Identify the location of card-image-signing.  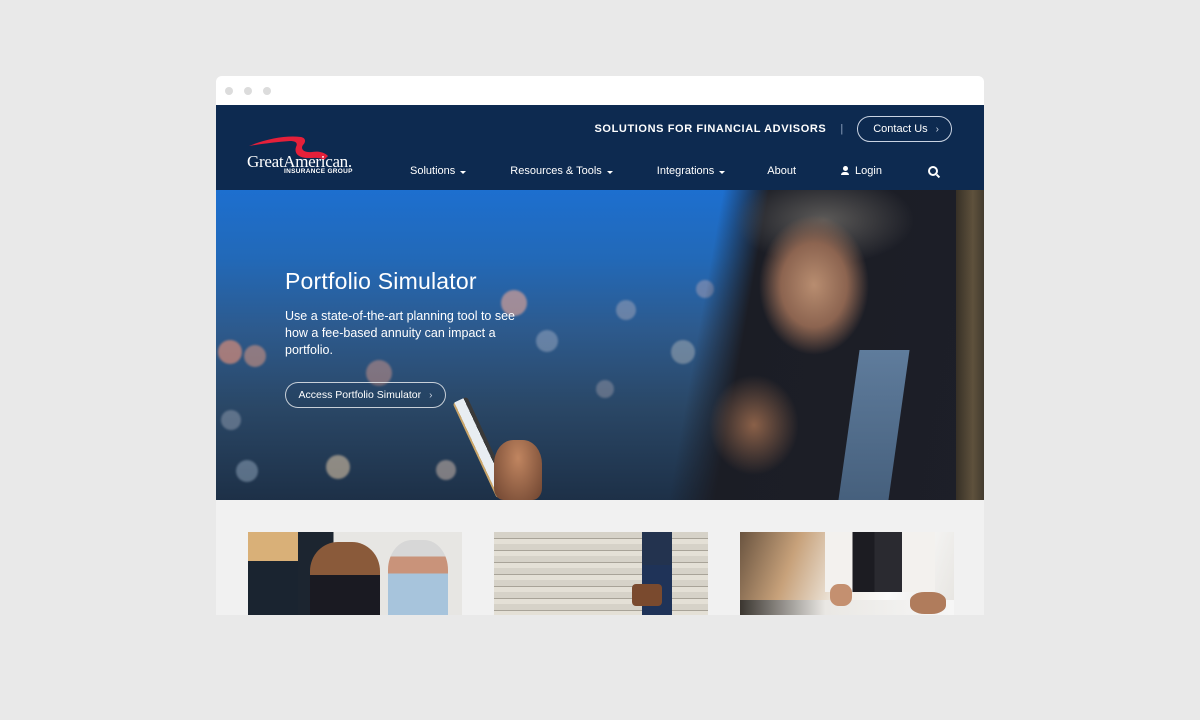
(847, 573).